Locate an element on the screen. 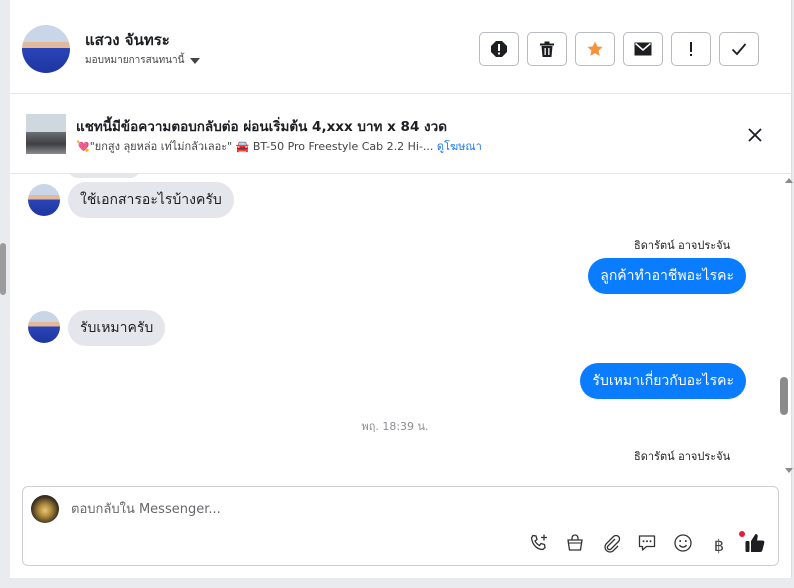 The height and width of the screenshot is (588, 794). emoji-icon is located at coordinates (683, 545).